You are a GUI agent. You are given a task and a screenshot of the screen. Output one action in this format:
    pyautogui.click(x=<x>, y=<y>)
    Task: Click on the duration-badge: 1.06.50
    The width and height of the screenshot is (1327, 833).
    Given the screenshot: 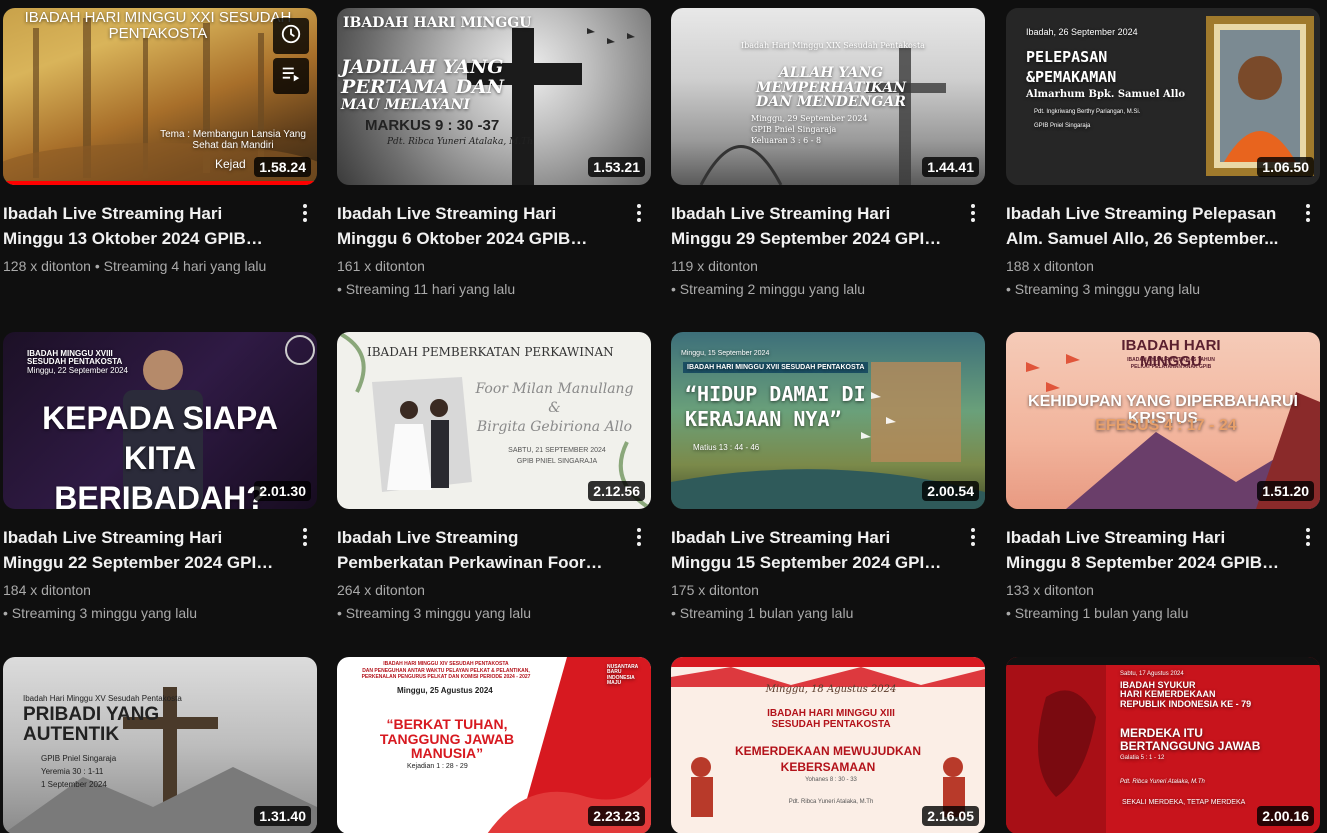 What is the action you would take?
    pyautogui.click(x=1285, y=167)
    